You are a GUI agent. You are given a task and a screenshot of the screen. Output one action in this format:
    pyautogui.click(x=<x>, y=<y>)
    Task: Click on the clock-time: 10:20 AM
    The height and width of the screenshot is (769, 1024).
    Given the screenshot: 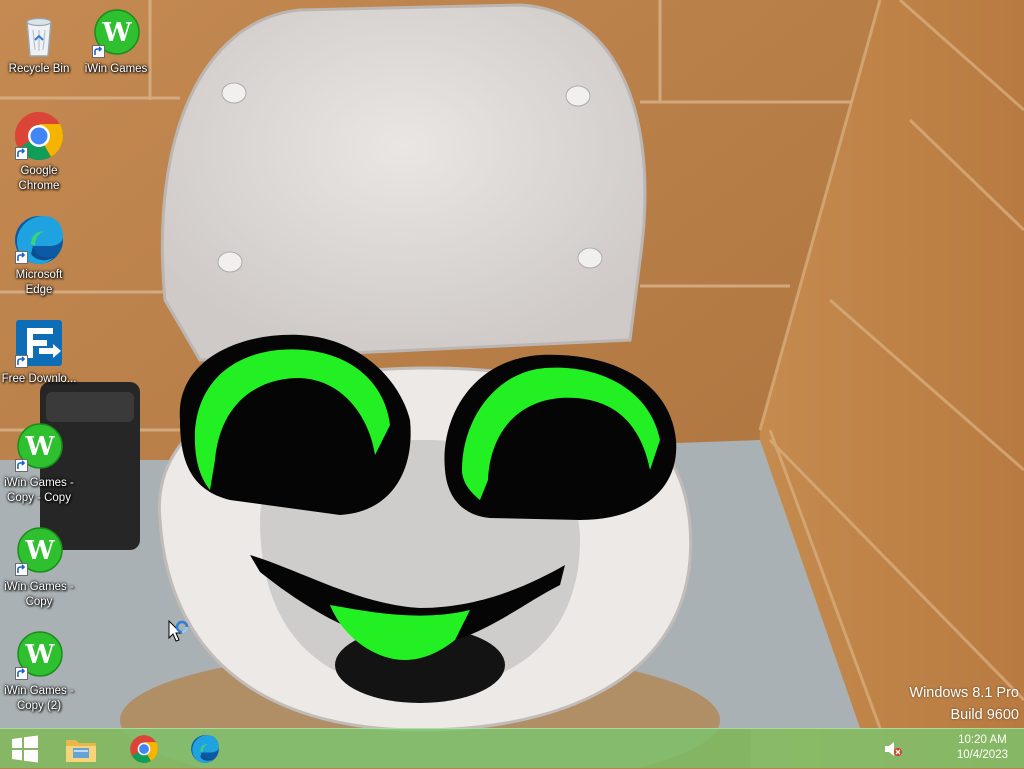 What is the action you would take?
    pyautogui.click(x=982, y=740)
    